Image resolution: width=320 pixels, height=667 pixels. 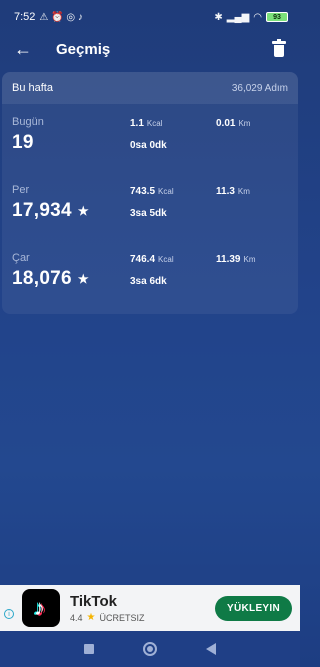 I want to click on day-steps: 19, so click(x=23, y=142).